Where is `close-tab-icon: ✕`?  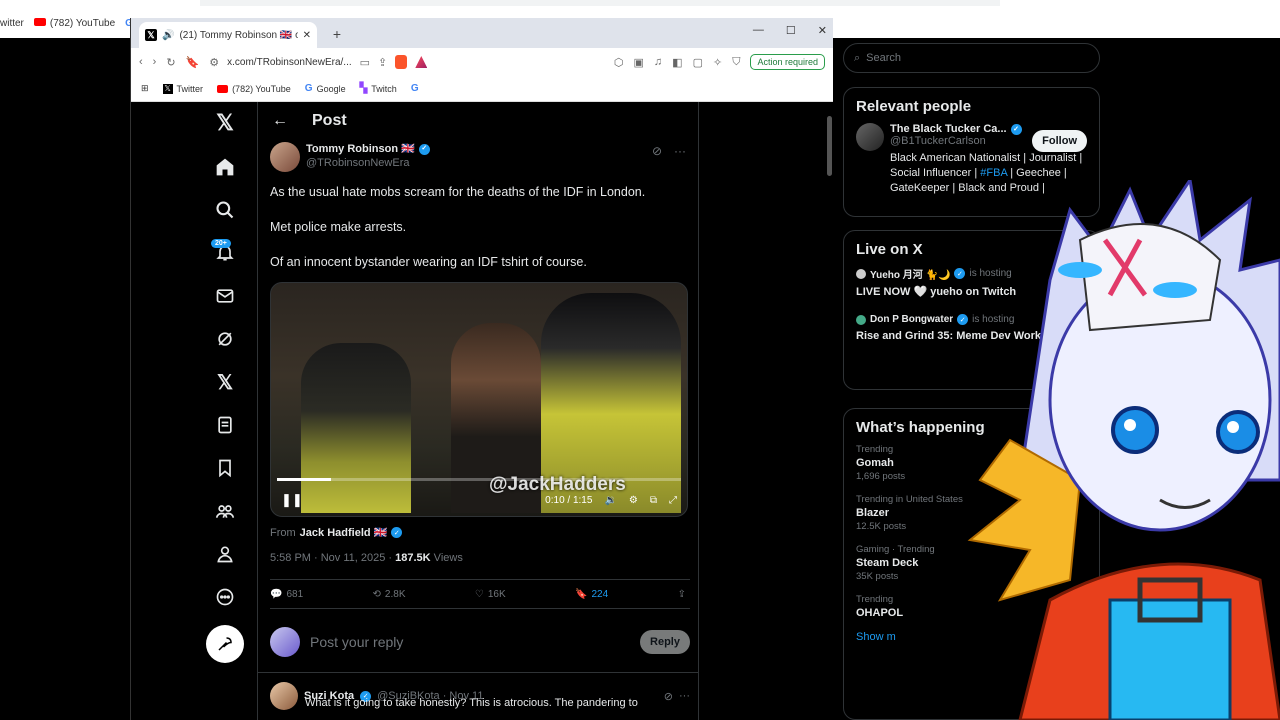
close-tab-icon: ✕ is located at coordinates (307, 35).